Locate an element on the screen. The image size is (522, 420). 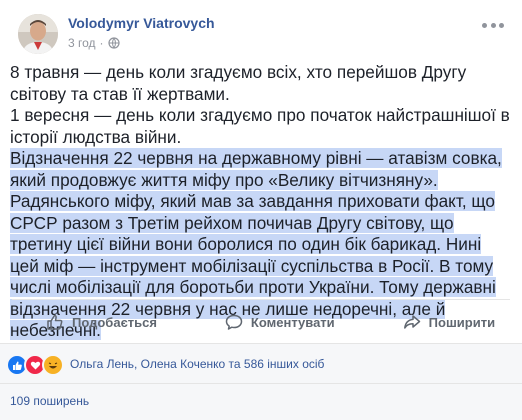
comment-label: Коментувати is located at coordinates (292, 322).